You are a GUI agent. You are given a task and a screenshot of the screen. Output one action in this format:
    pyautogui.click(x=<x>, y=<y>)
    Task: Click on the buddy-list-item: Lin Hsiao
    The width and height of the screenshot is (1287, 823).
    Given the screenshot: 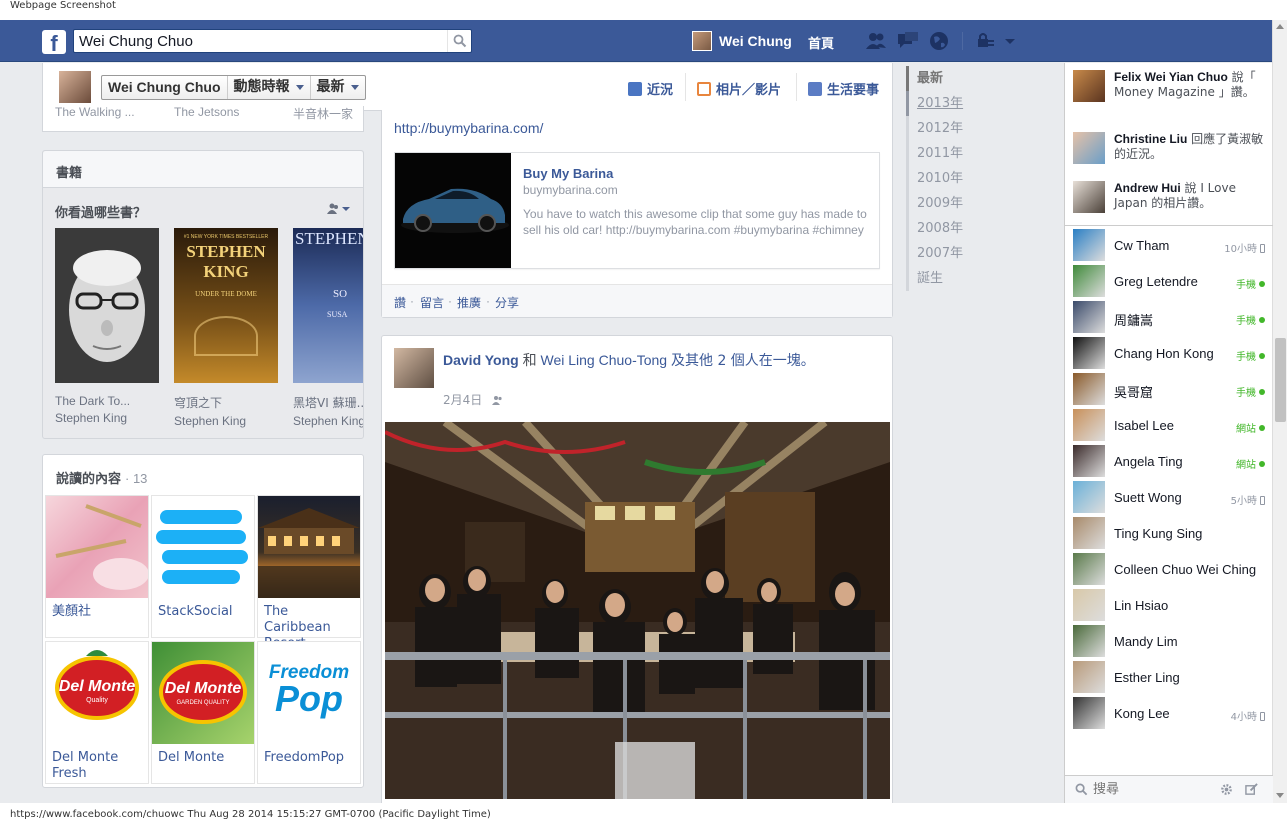 What is the action you would take?
    pyautogui.click(x=1169, y=605)
    